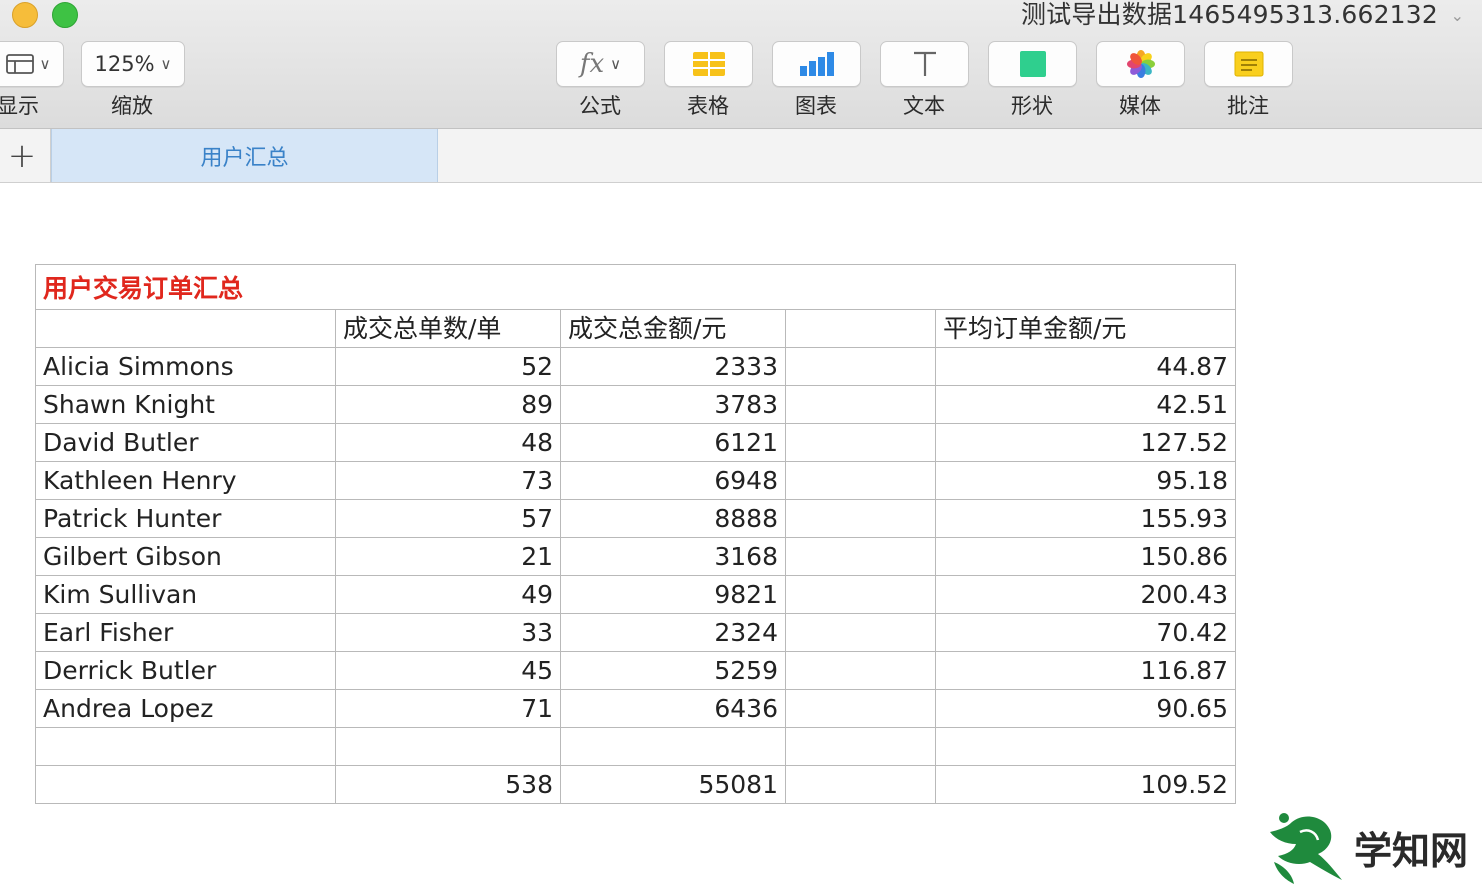 The width and height of the screenshot is (1482, 894). I want to click on table-cell: 2333, so click(673, 366).